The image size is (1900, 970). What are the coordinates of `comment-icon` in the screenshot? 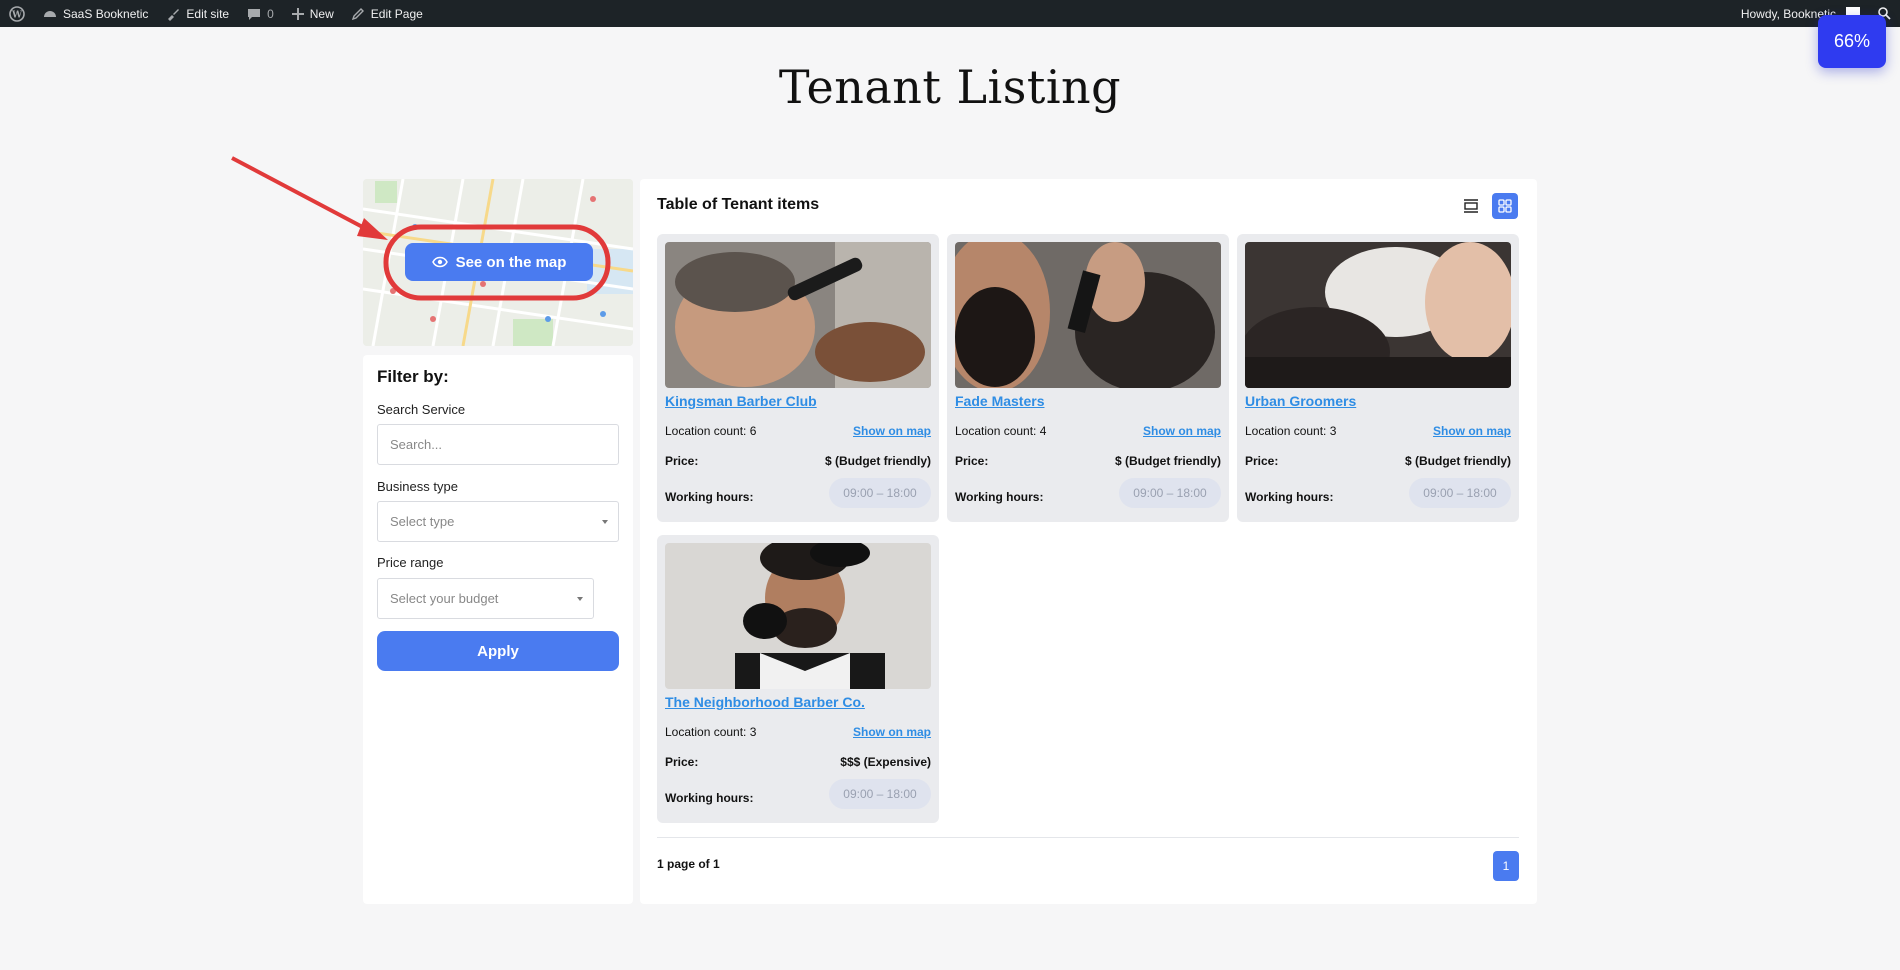 It's located at (254, 14).